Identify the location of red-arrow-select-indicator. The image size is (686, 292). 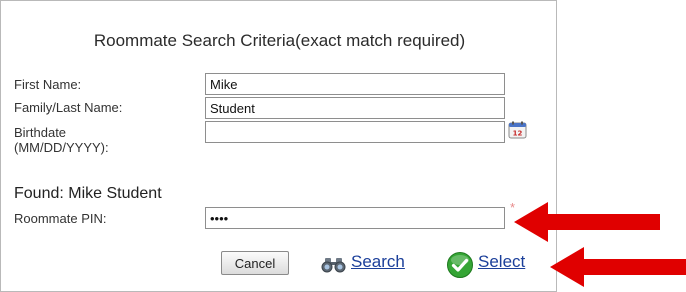
(618, 267).